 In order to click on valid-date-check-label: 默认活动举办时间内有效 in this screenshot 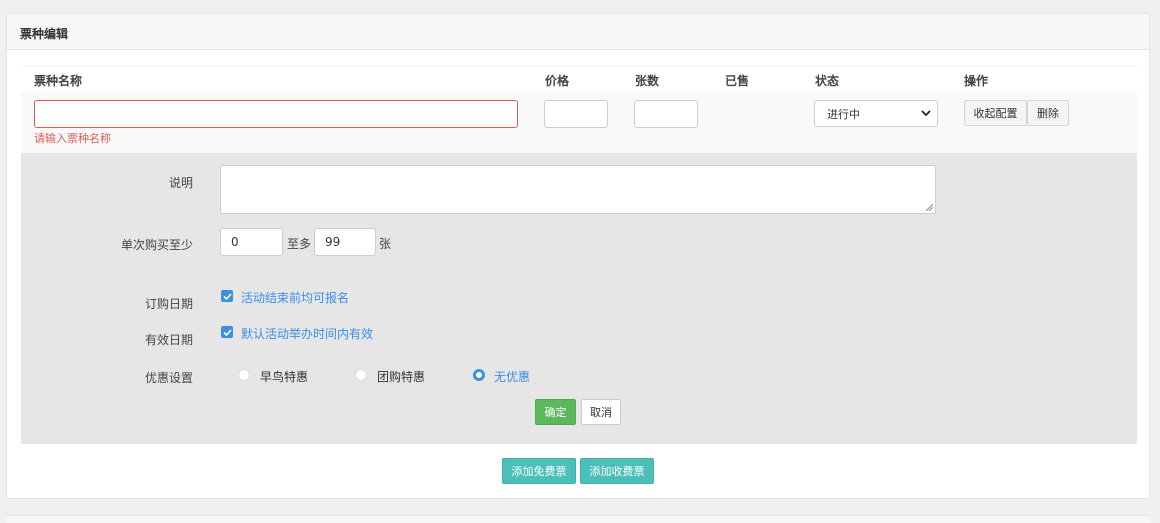, I will do `click(307, 333)`.